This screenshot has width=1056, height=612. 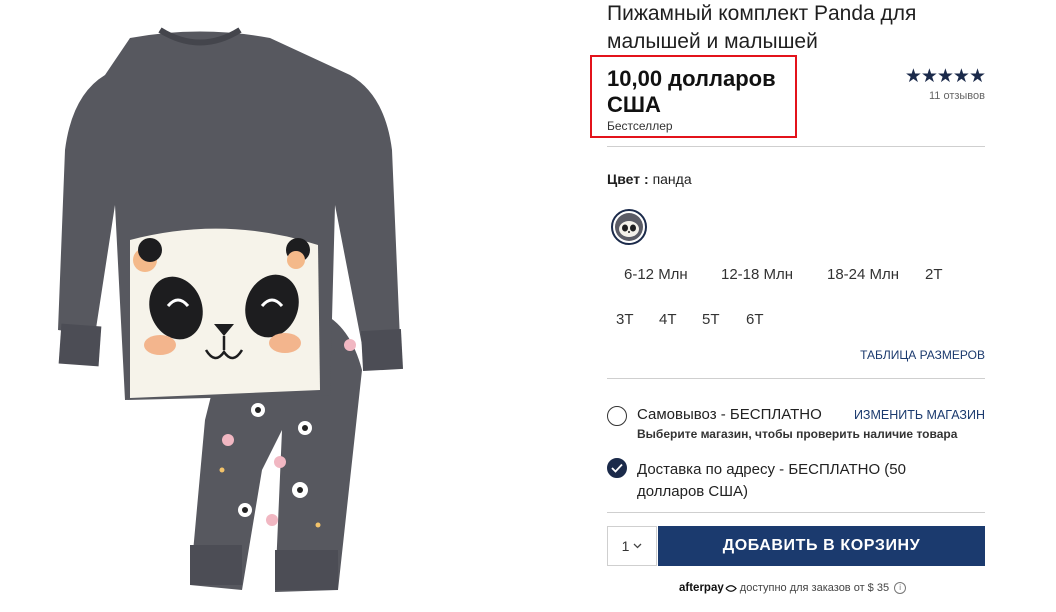 What do you see at coordinates (922, 355) in the screenshot?
I see `size-chart-link: ТАБЛИЦА РАЗМЕРОВ` at bounding box center [922, 355].